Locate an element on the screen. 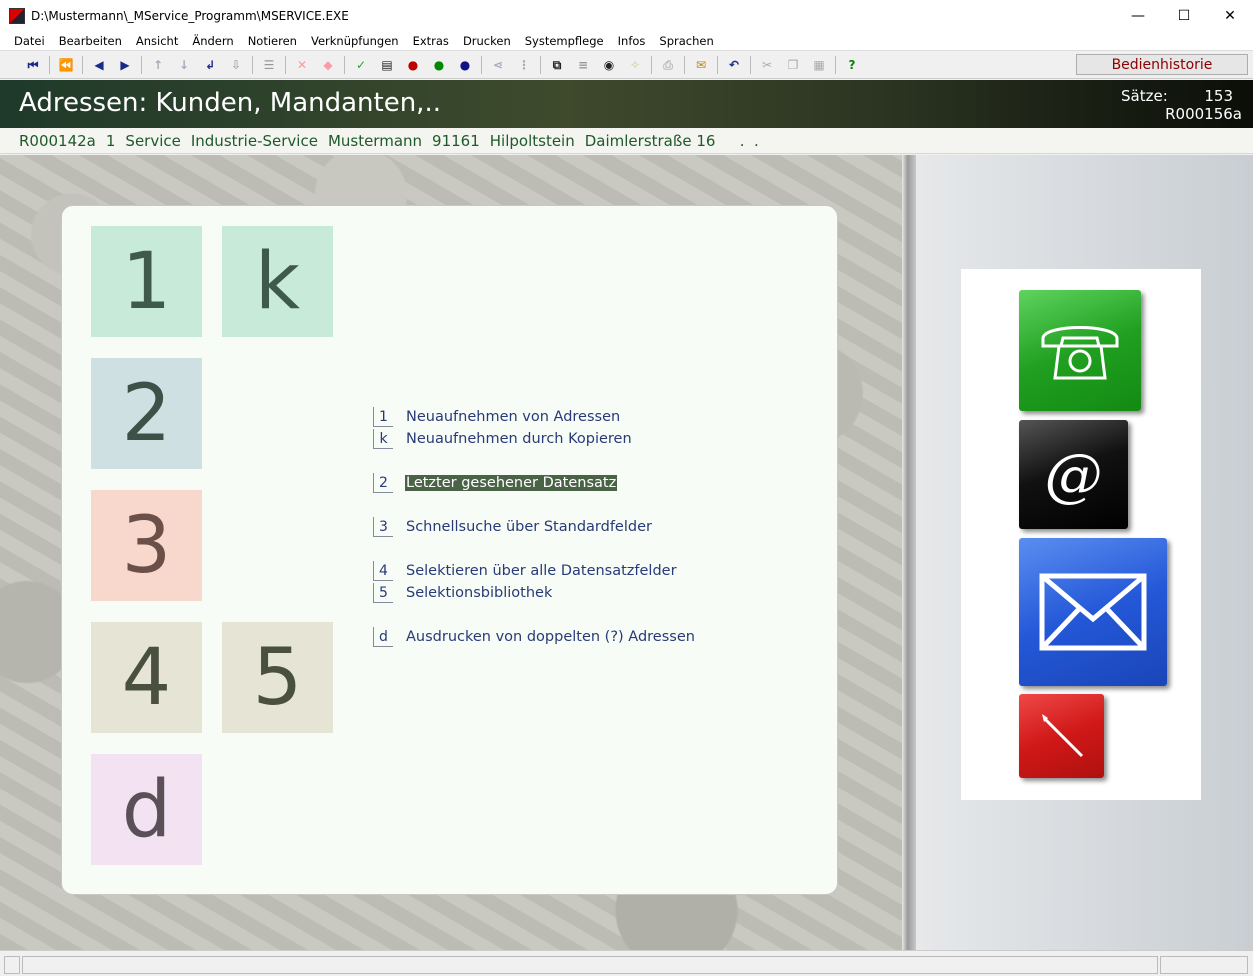  blue-snail-icon: ● is located at coordinates (465, 65).